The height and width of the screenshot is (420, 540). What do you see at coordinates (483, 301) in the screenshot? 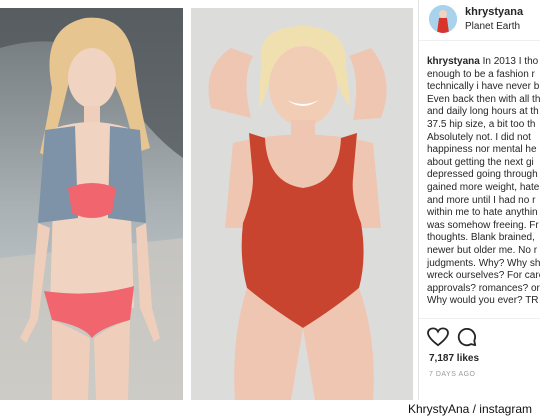
I see `caption-line: Why would you ever? TR` at bounding box center [483, 301].